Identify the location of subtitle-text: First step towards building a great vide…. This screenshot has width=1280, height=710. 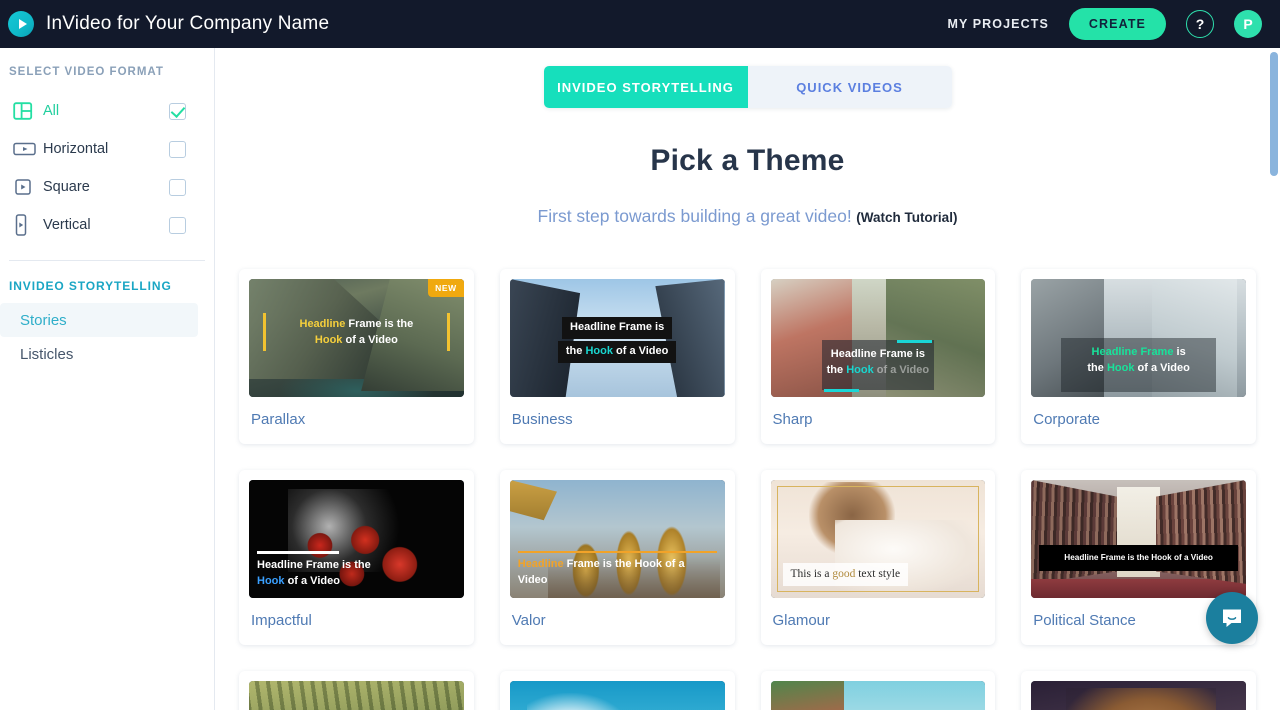
(694, 216).